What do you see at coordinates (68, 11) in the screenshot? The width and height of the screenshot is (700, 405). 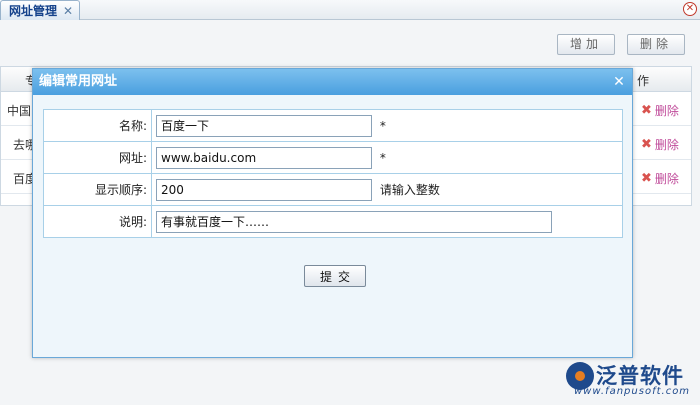 I see `tab-close-icon: ✕` at bounding box center [68, 11].